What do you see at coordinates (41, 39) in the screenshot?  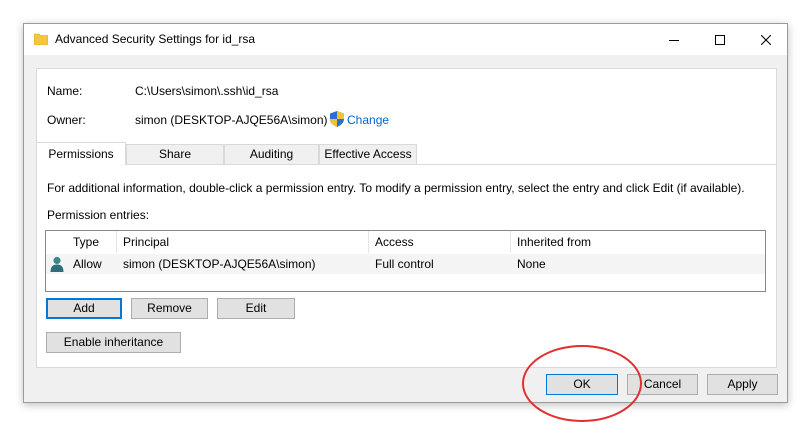 I see `folder-icon` at bounding box center [41, 39].